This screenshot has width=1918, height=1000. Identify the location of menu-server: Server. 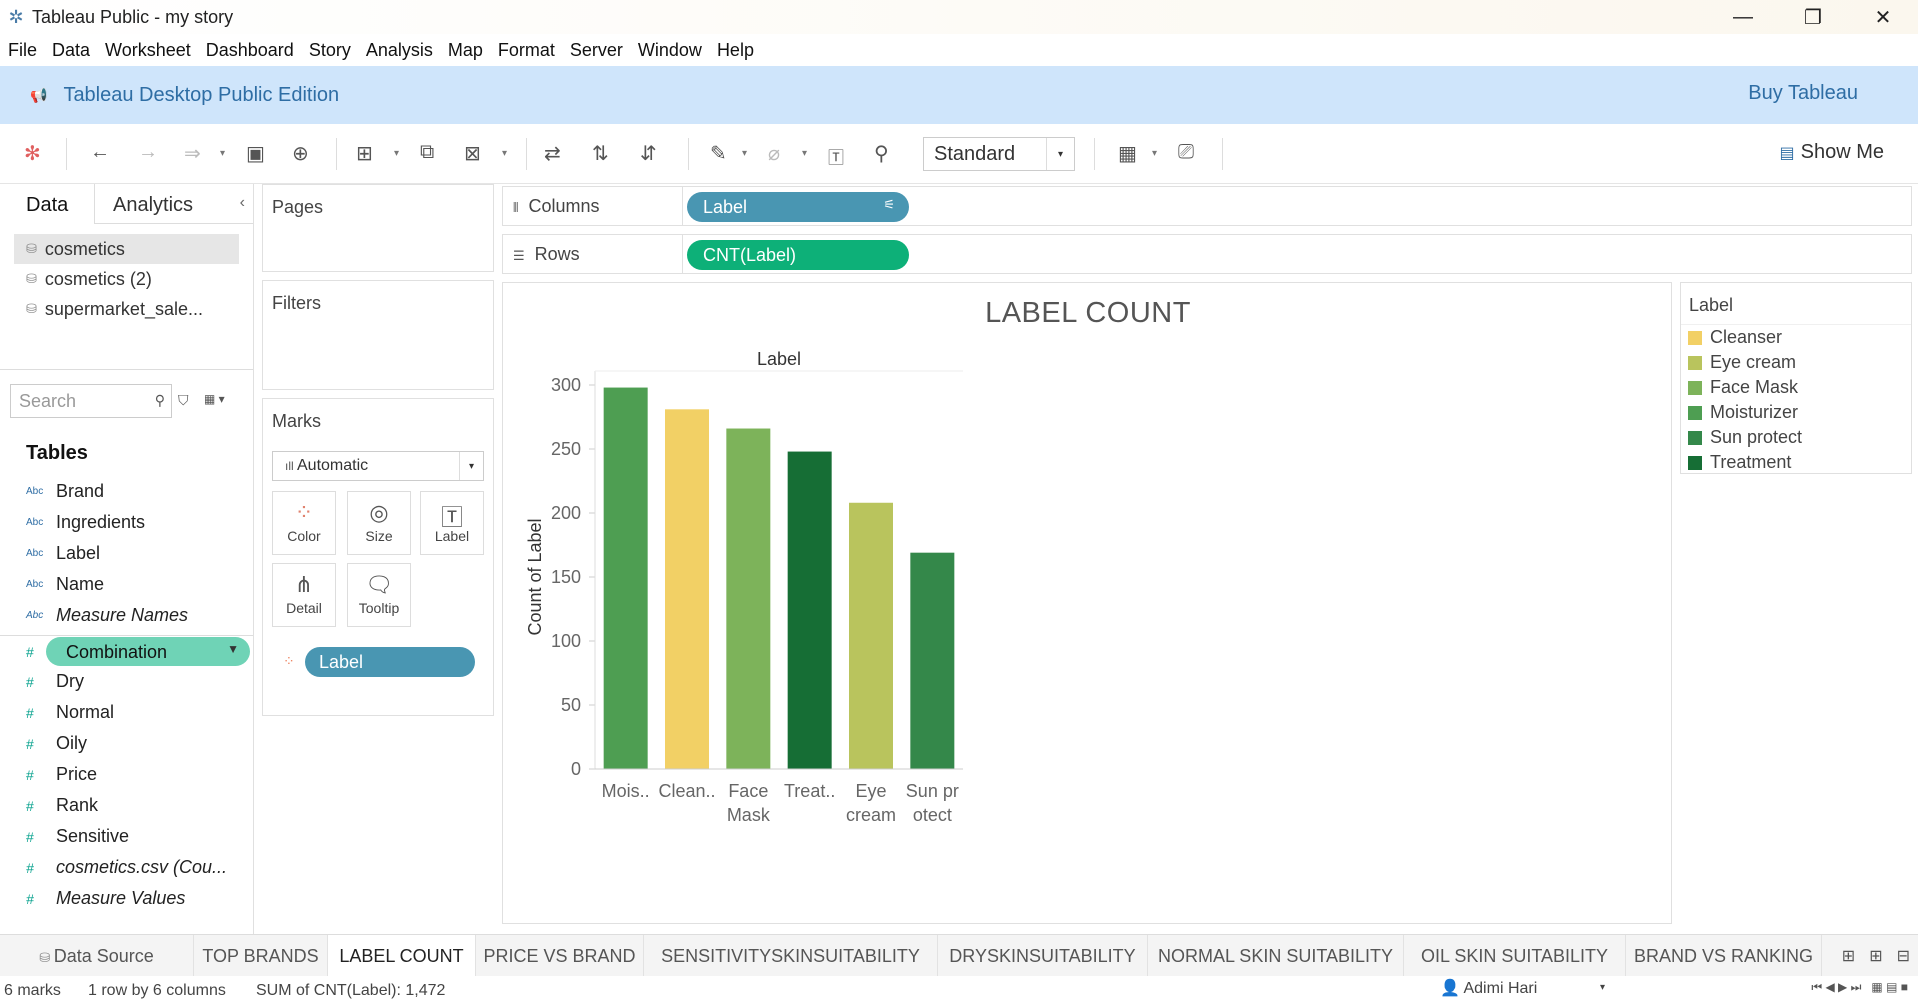
(596, 50).